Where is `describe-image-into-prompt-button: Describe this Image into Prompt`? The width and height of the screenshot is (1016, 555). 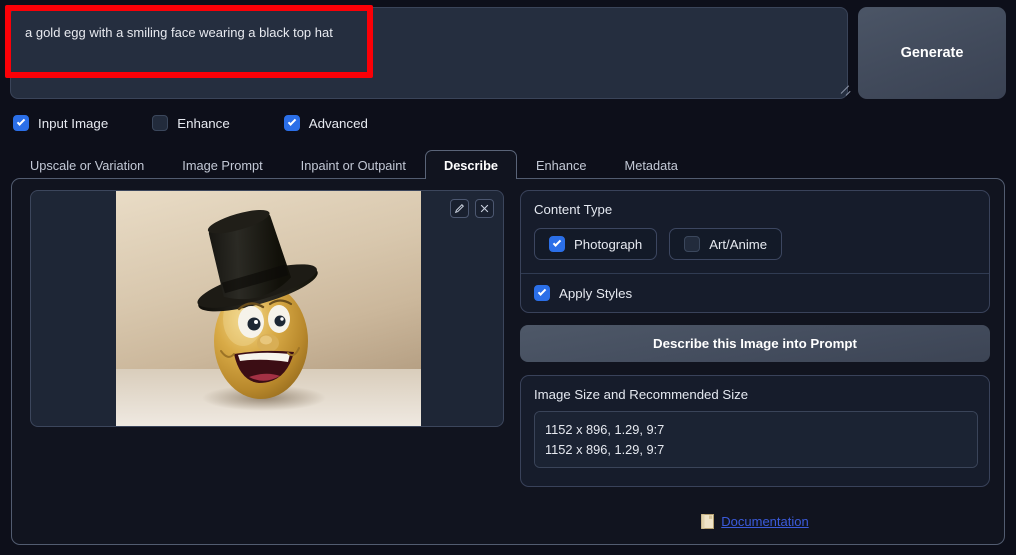
describe-image-into-prompt-button: Describe this Image into Prompt is located at coordinates (755, 343).